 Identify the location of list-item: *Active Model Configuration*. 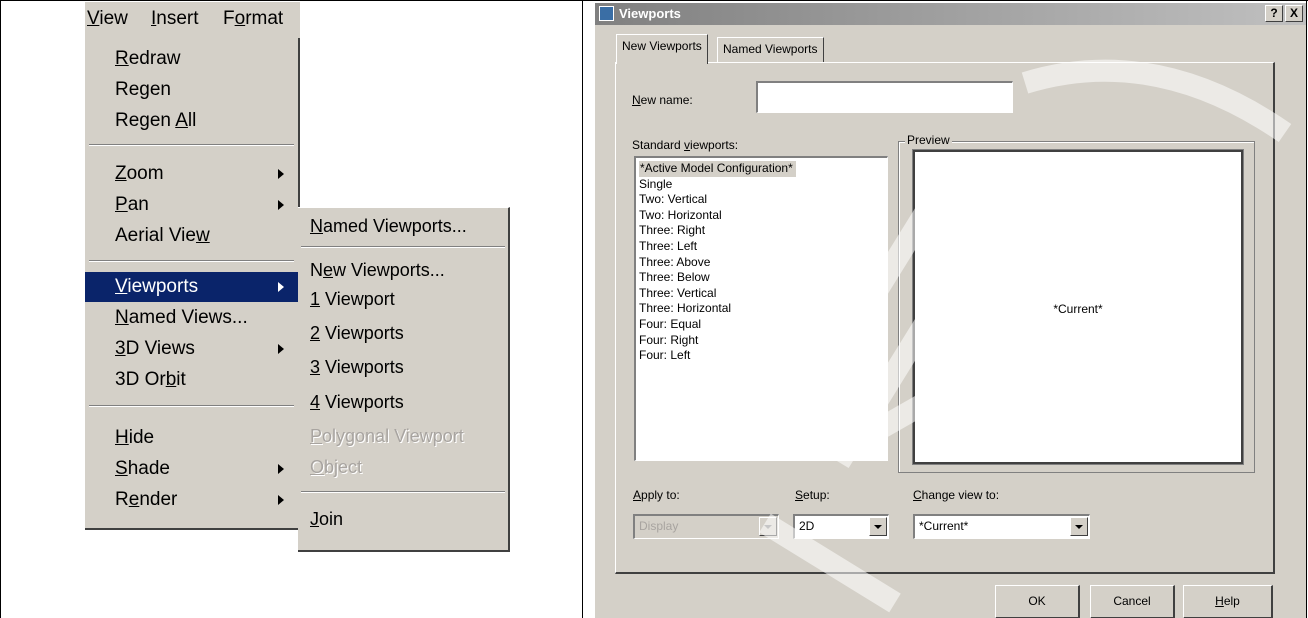
(761, 169).